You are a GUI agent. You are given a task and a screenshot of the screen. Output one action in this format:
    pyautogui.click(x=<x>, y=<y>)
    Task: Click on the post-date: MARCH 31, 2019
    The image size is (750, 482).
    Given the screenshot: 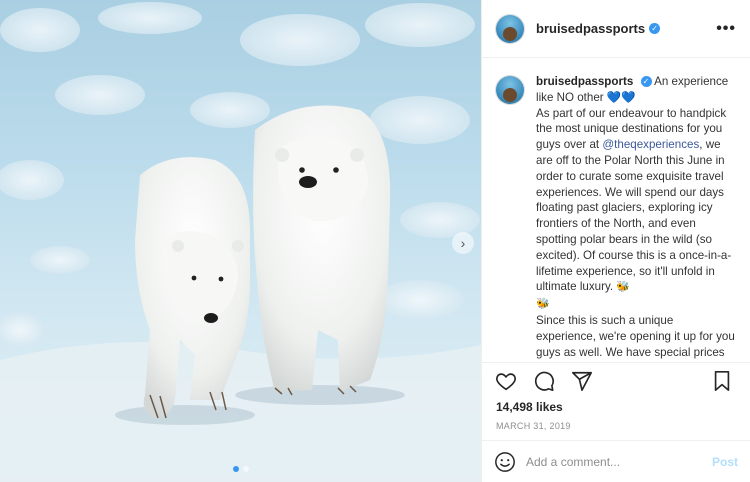 What is the action you would take?
    pyautogui.click(x=533, y=426)
    